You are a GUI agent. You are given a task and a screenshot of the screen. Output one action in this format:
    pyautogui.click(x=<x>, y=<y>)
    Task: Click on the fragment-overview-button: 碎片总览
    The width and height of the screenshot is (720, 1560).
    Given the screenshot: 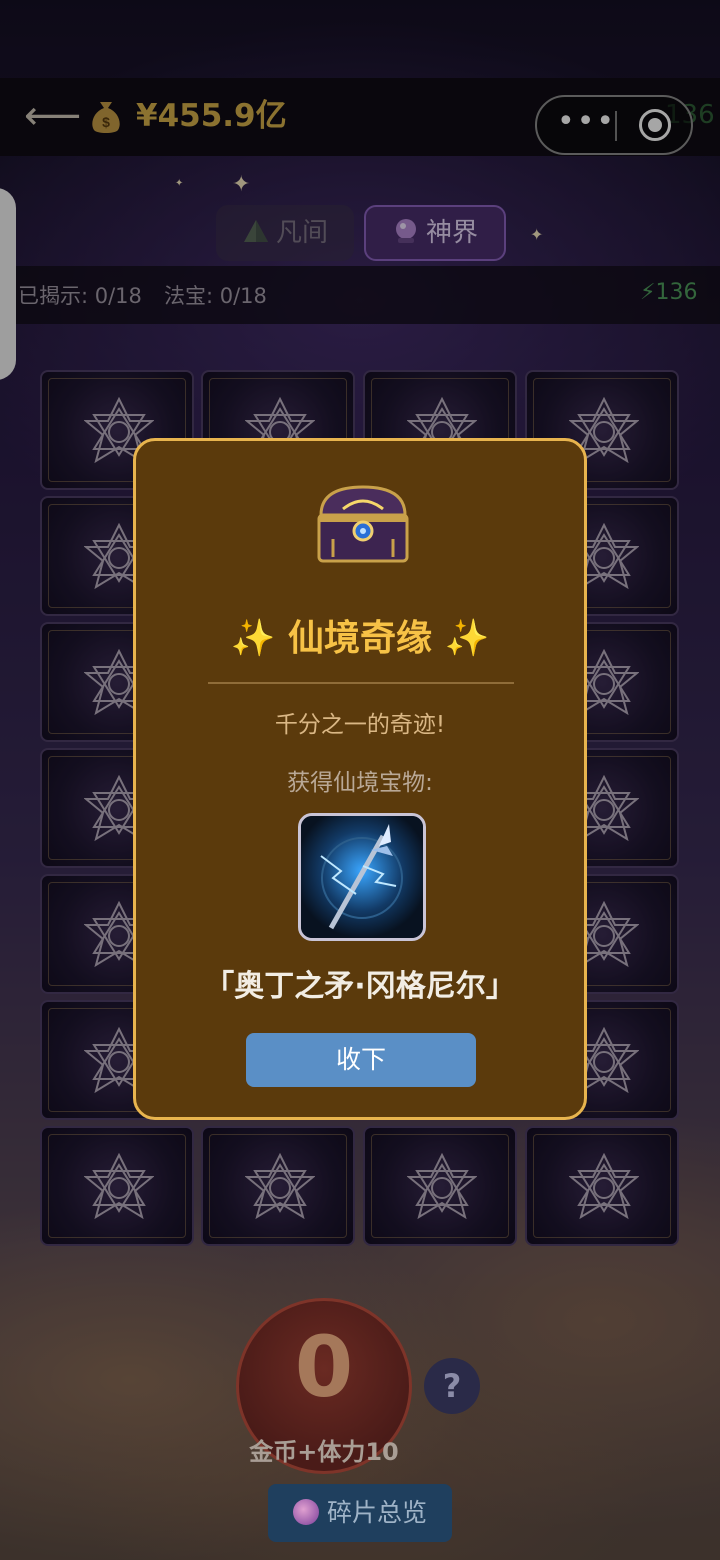 What is the action you would take?
    pyautogui.click(x=360, y=1513)
    